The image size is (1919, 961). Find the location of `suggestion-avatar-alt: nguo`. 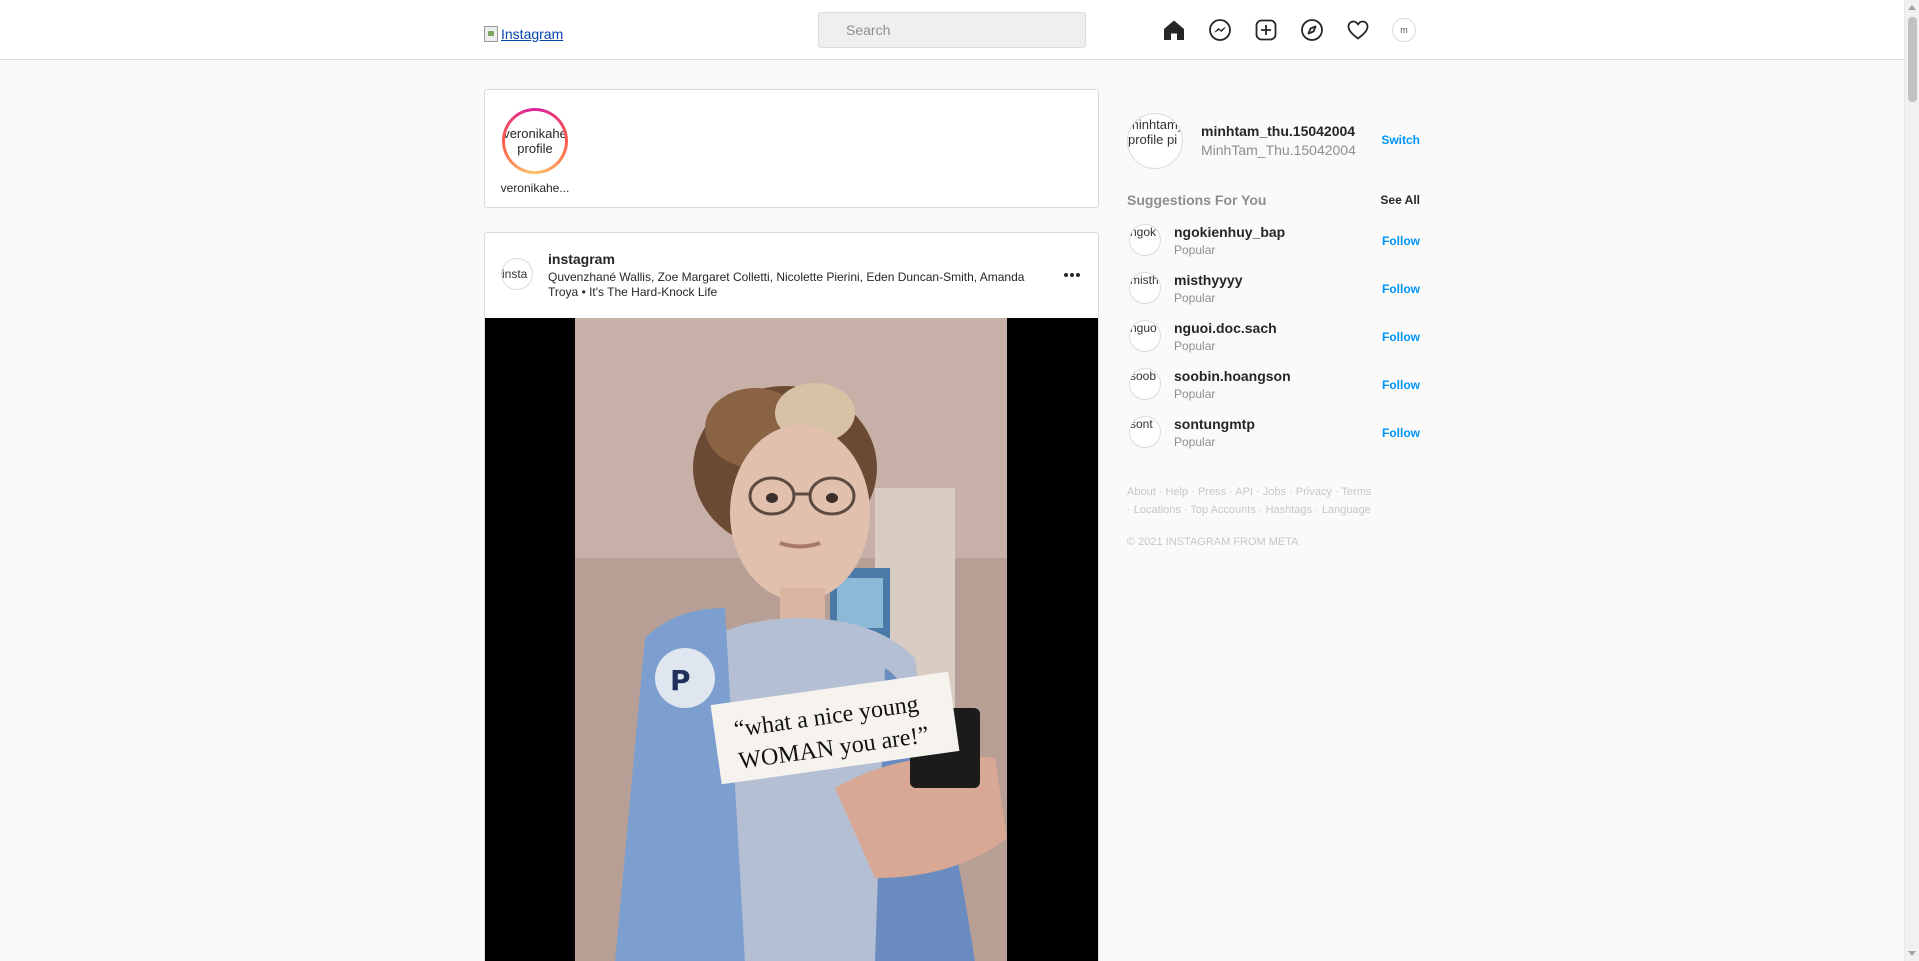

suggestion-avatar-alt: nguo is located at coordinates (1143, 328).